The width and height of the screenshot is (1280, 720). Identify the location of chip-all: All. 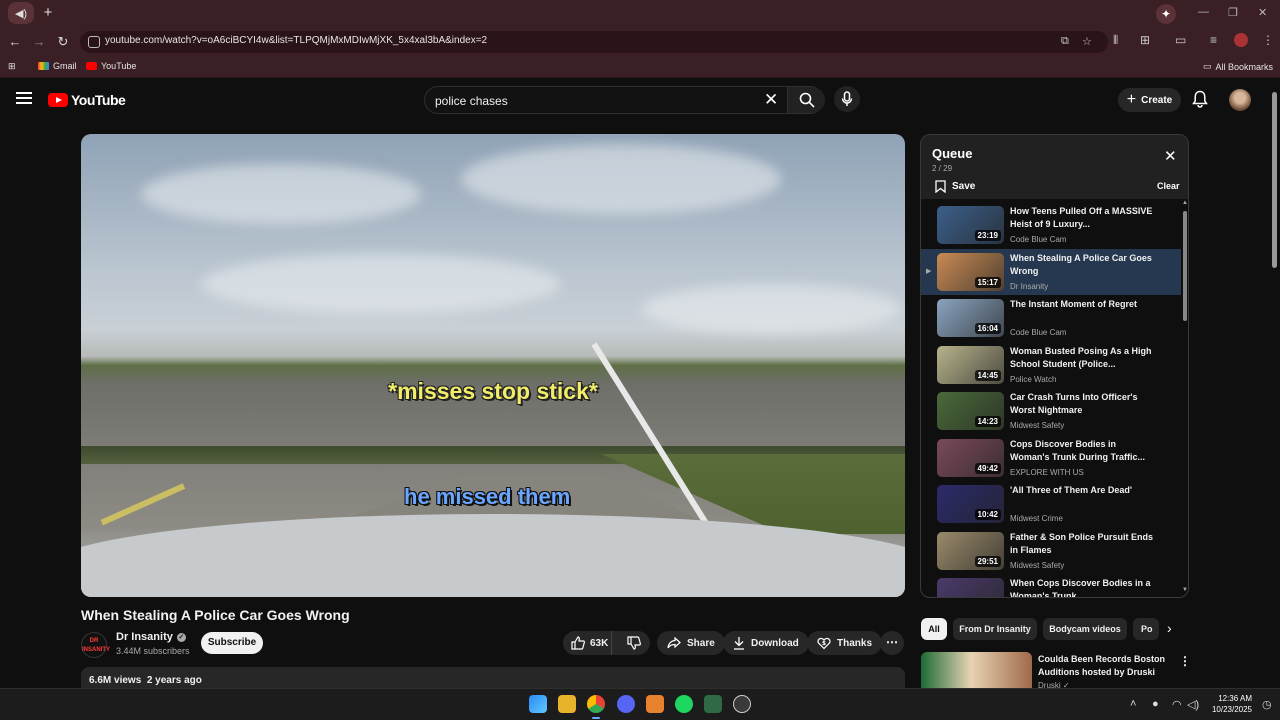
(934, 629).